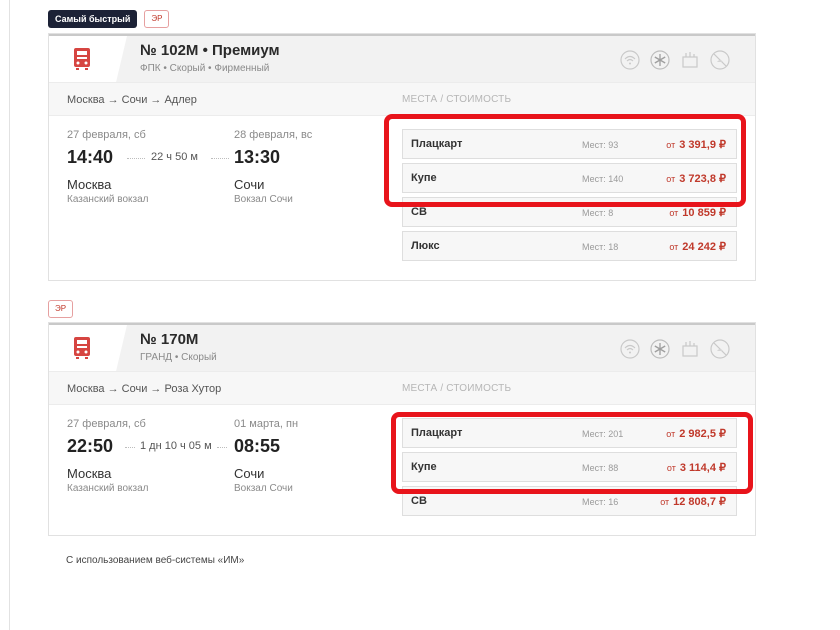  What do you see at coordinates (210, 50) in the screenshot?
I see `train-number: № 102М • Премиум` at bounding box center [210, 50].